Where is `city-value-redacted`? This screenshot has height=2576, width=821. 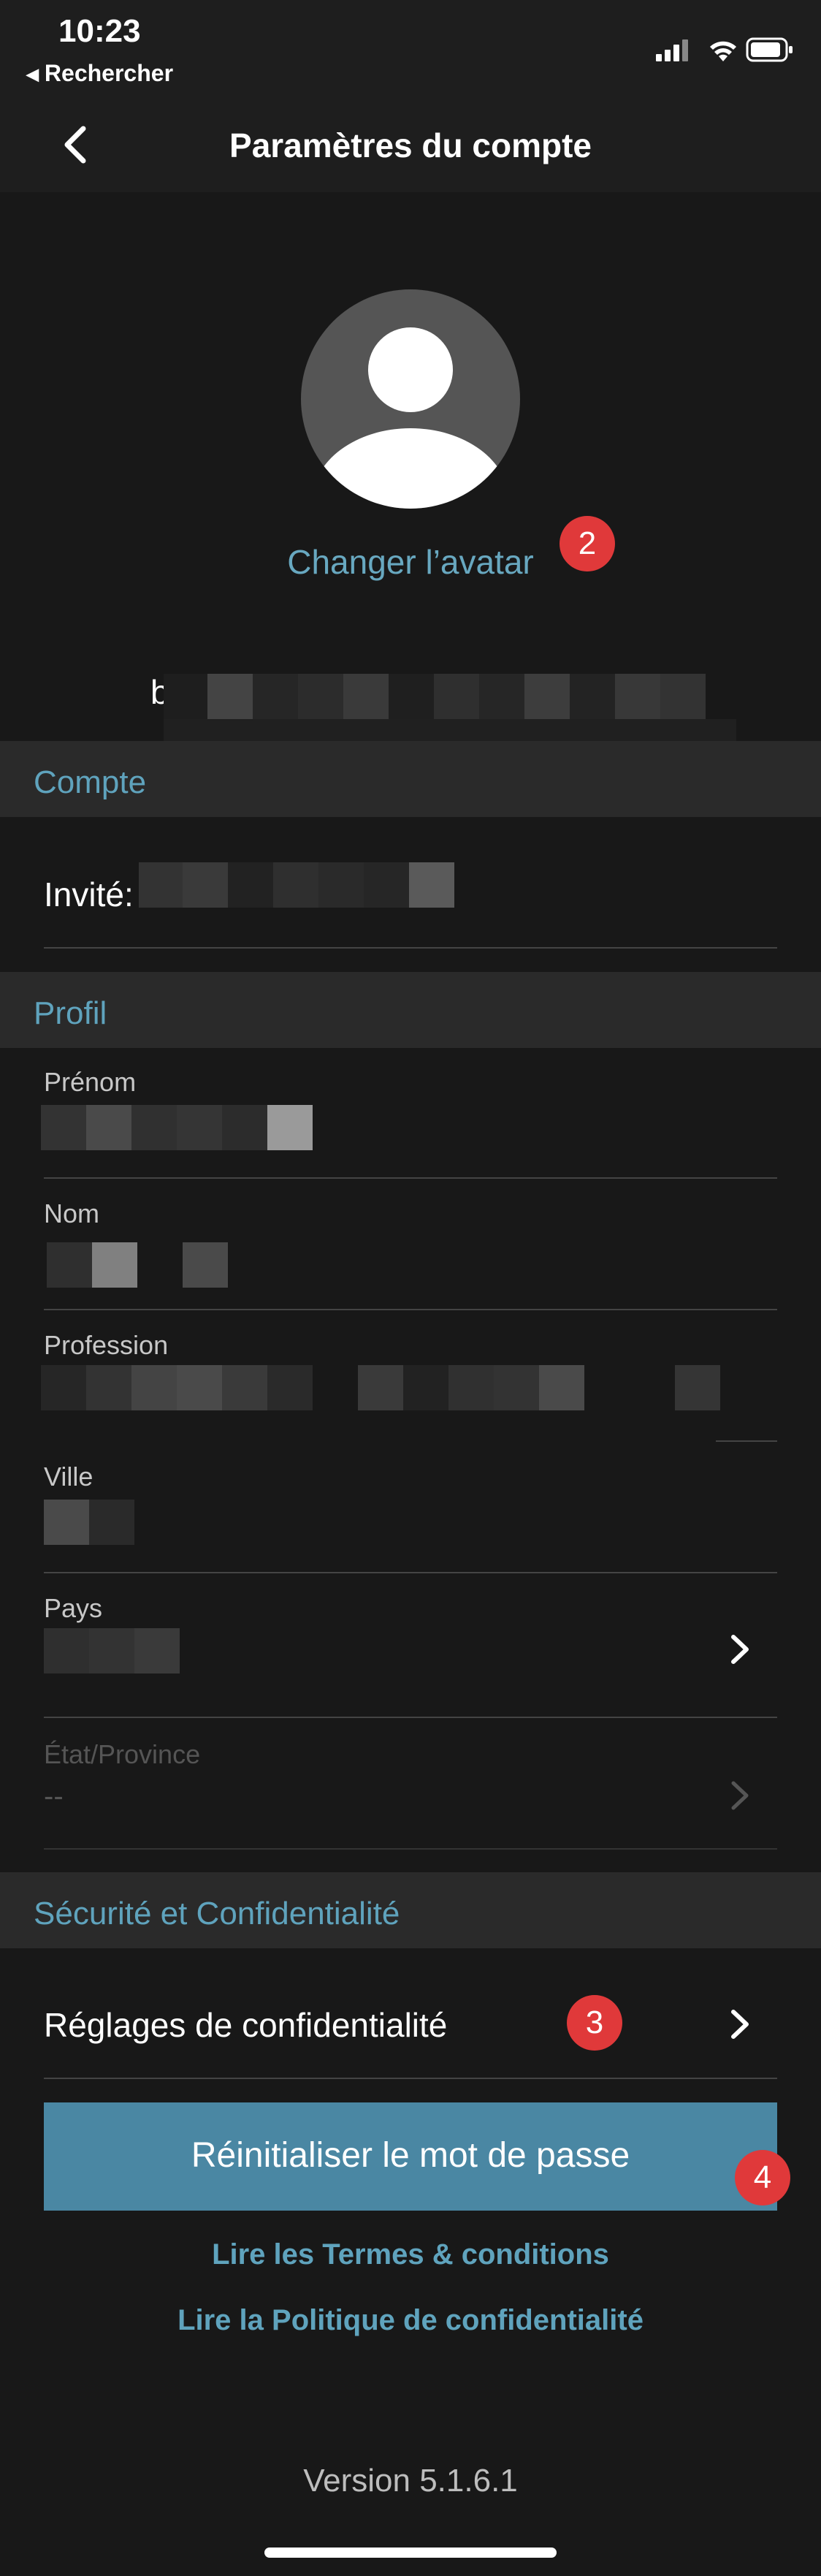
city-value-redacted is located at coordinates (89, 1523).